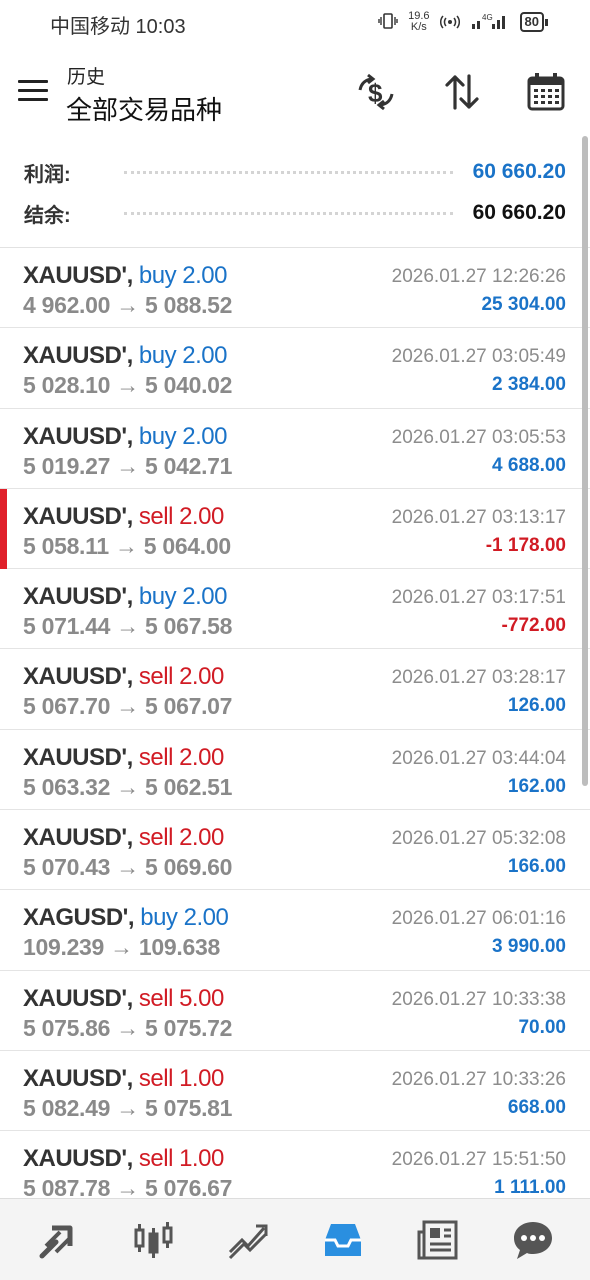 This screenshot has height=1280, width=590. I want to click on news-icon, so click(438, 1240).